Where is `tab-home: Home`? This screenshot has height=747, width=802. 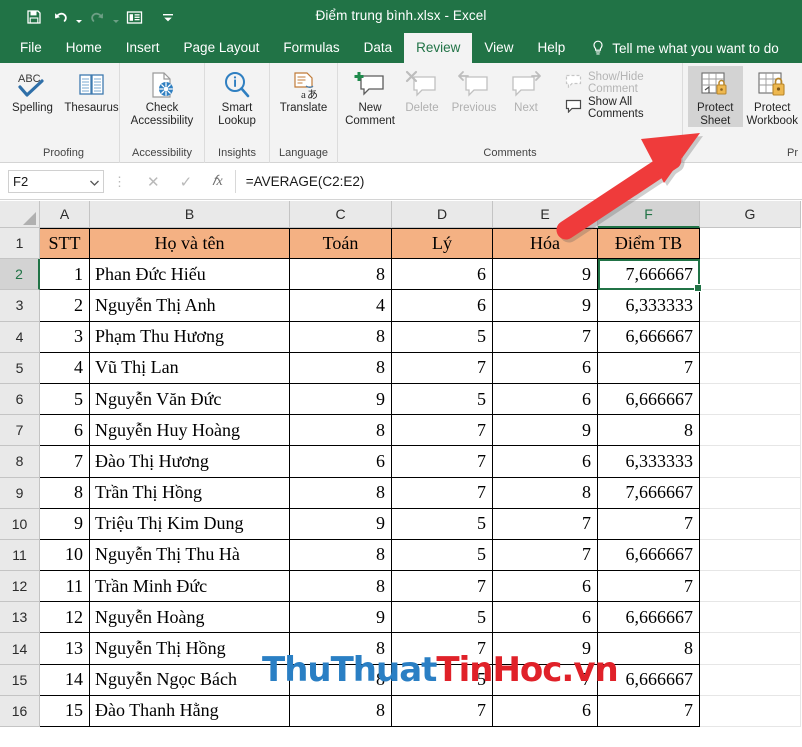 tab-home: Home is located at coordinates (84, 48).